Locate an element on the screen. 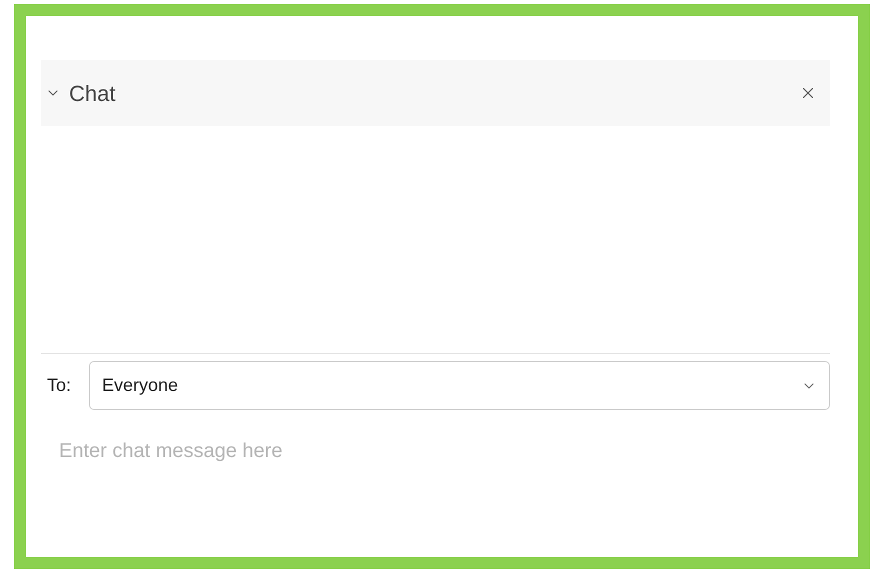 The width and height of the screenshot is (876, 571). panel-title: Chat is located at coordinates (92, 94).